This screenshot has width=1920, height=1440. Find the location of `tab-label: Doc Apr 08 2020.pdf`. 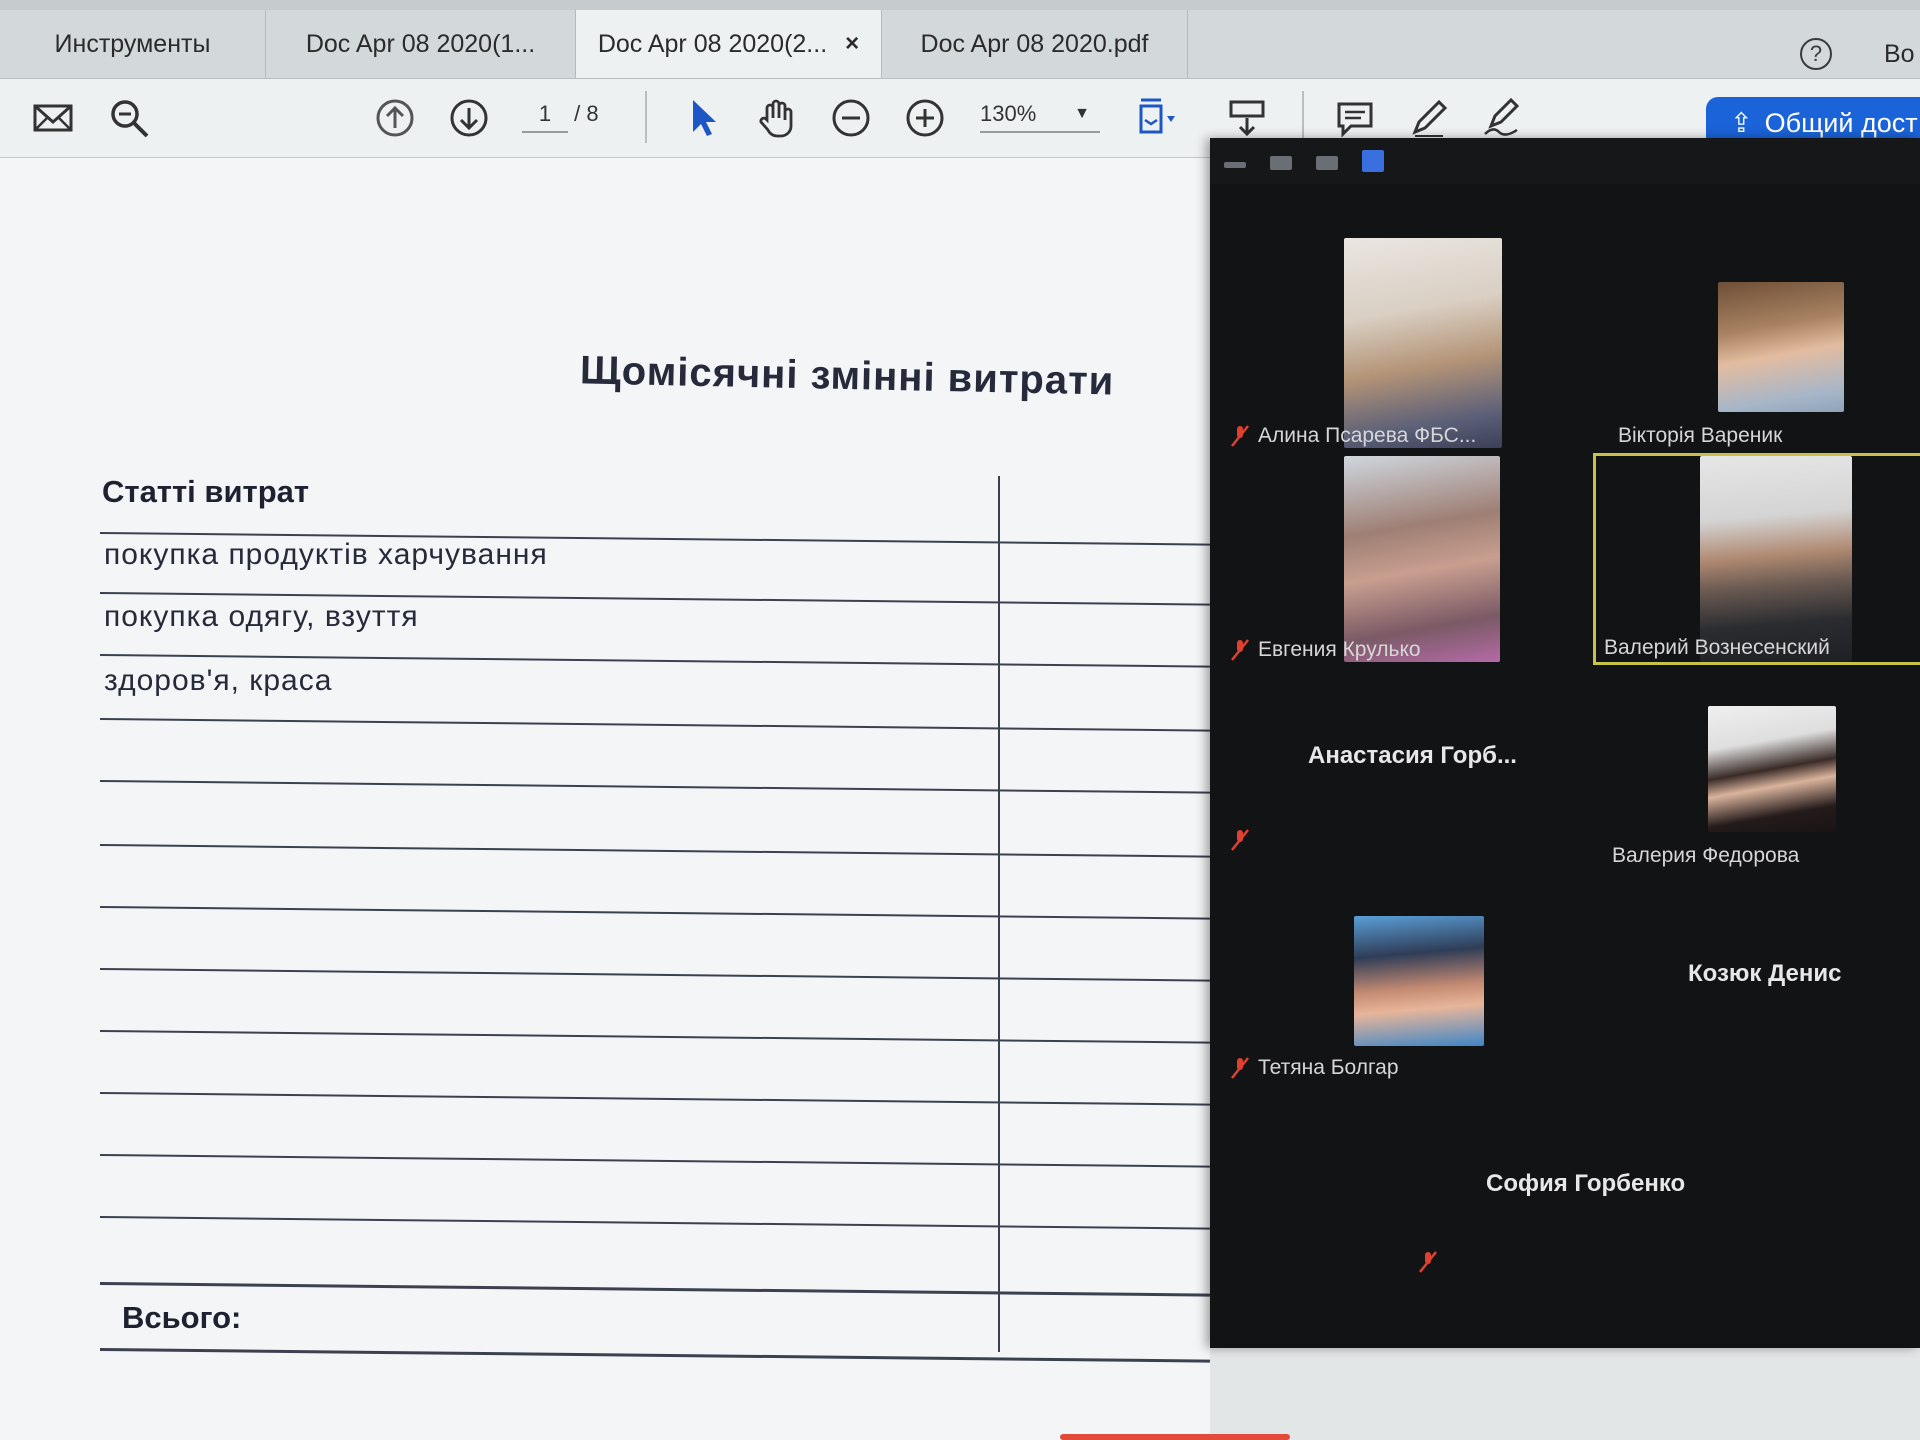

tab-label: Doc Apr 08 2020.pdf is located at coordinates (1034, 43).